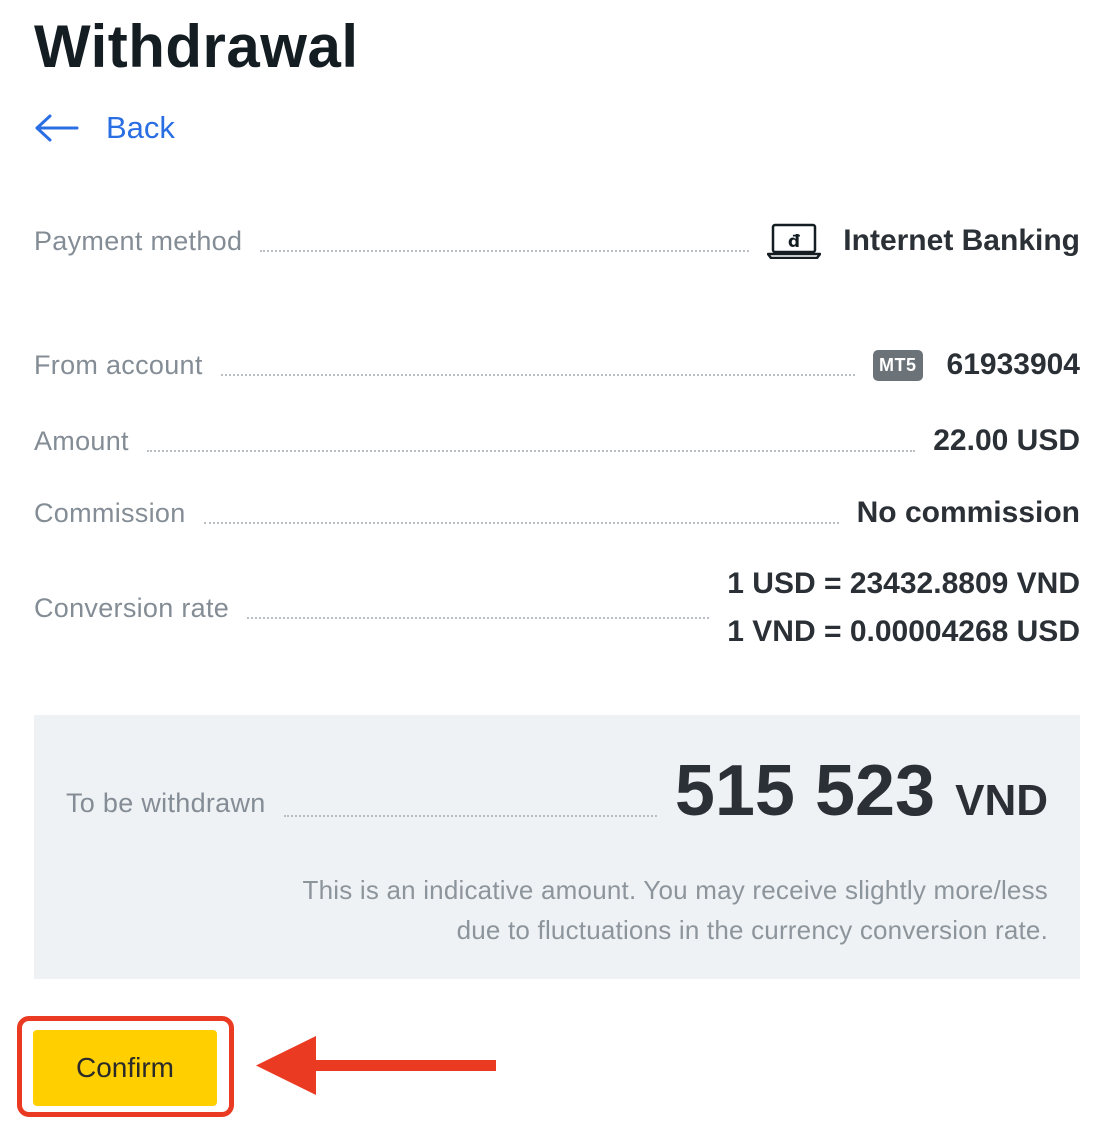 This screenshot has width=1116, height=1122. What do you see at coordinates (1006, 440) in the screenshot?
I see `amount-value: 22.00 USD` at bounding box center [1006, 440].